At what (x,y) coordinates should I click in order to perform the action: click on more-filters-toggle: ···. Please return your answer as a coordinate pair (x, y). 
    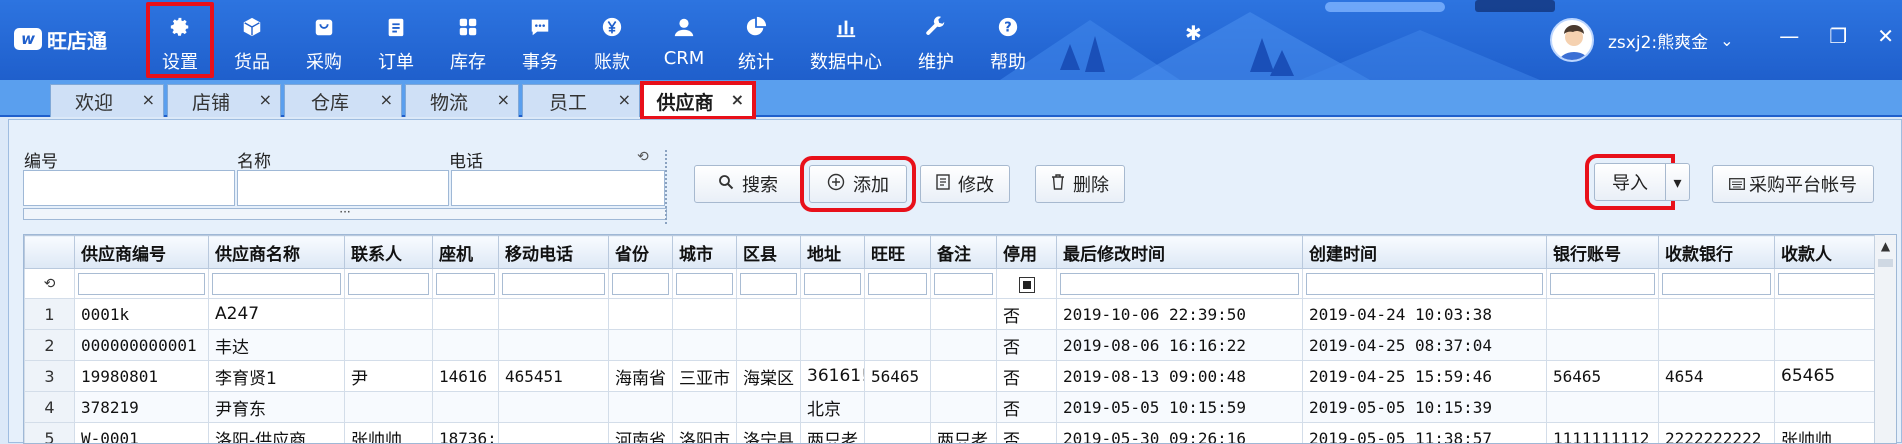
    Looking at the image, I should click on (345, 214).